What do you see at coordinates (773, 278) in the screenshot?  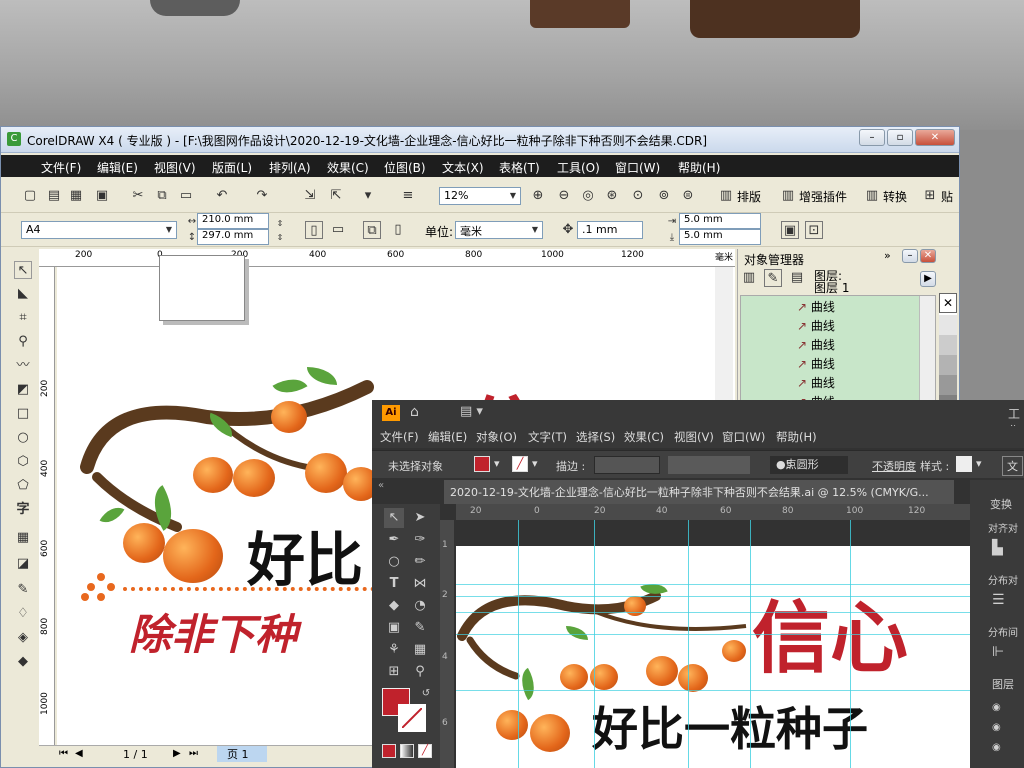 I see `edit-layers-icon: ✎` at bounding box center [773, 278].